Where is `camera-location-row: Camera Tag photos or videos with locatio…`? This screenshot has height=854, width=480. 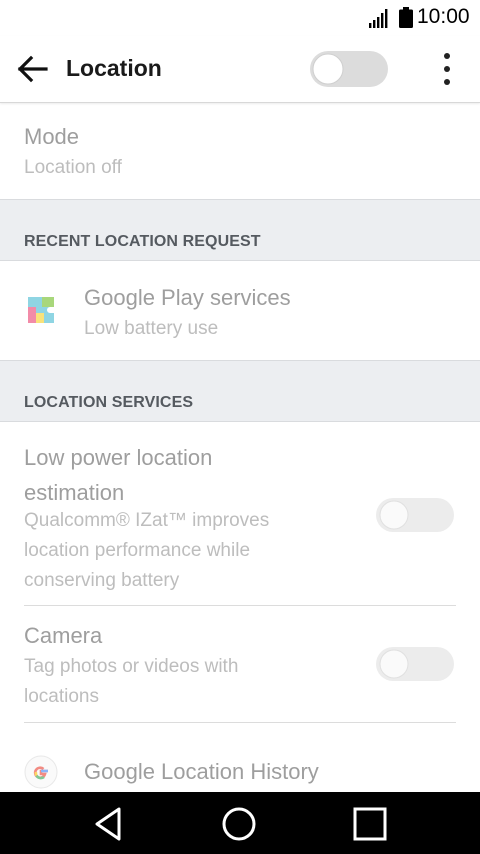 camera-location-row: Camera Tag photos or videos with locatio… is located at coordinates (240, 664).